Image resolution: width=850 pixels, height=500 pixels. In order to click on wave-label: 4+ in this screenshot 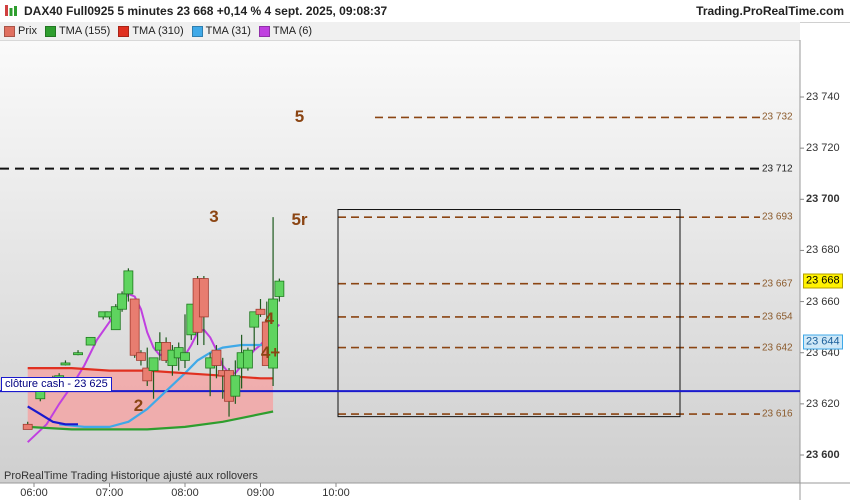, I will do `click(270, 353)`.